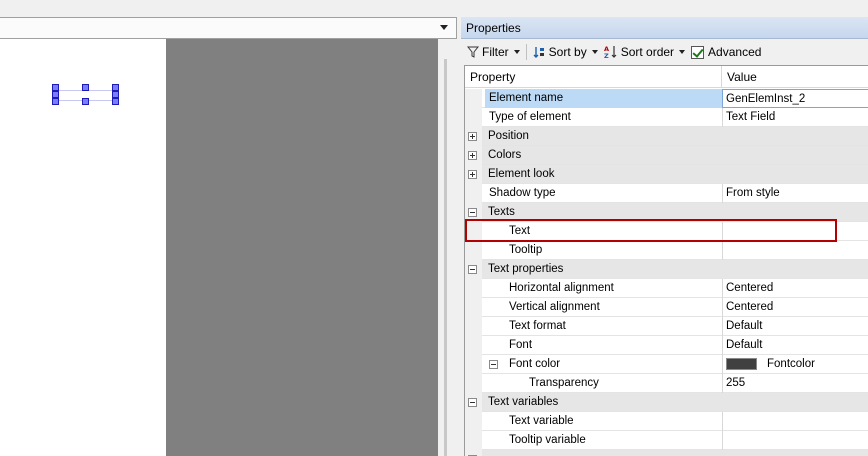 The height and width of the screenshot is (456, 868). Describe the element at coordinates (538, 52) in the screenshot. I see `sort-by-icon` at that location.